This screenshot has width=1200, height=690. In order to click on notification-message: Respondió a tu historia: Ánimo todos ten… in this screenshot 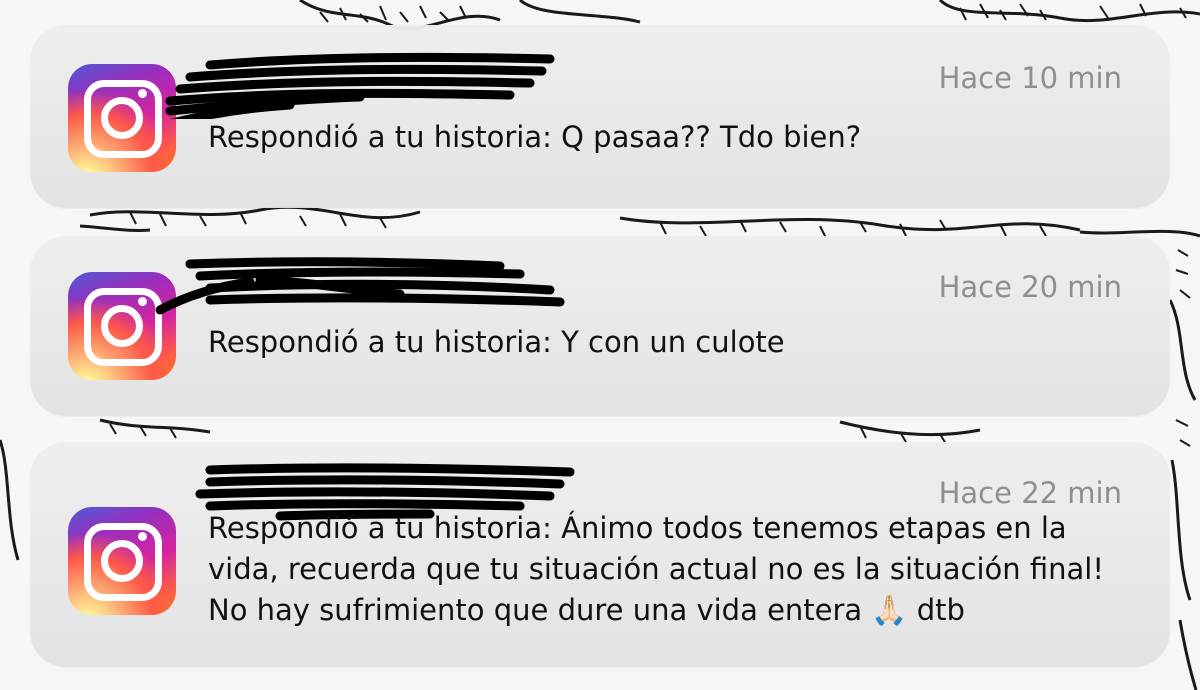, I will do `click(673, 569)`.